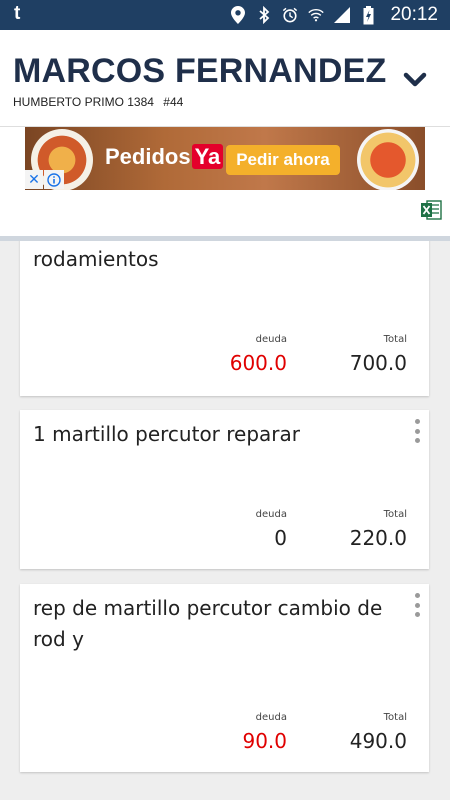 Image resolution: width=450 pixels, height=800 pixels. I want to click on order-description: rep de martillo percutor cambio de rod y, so click(208, 623).